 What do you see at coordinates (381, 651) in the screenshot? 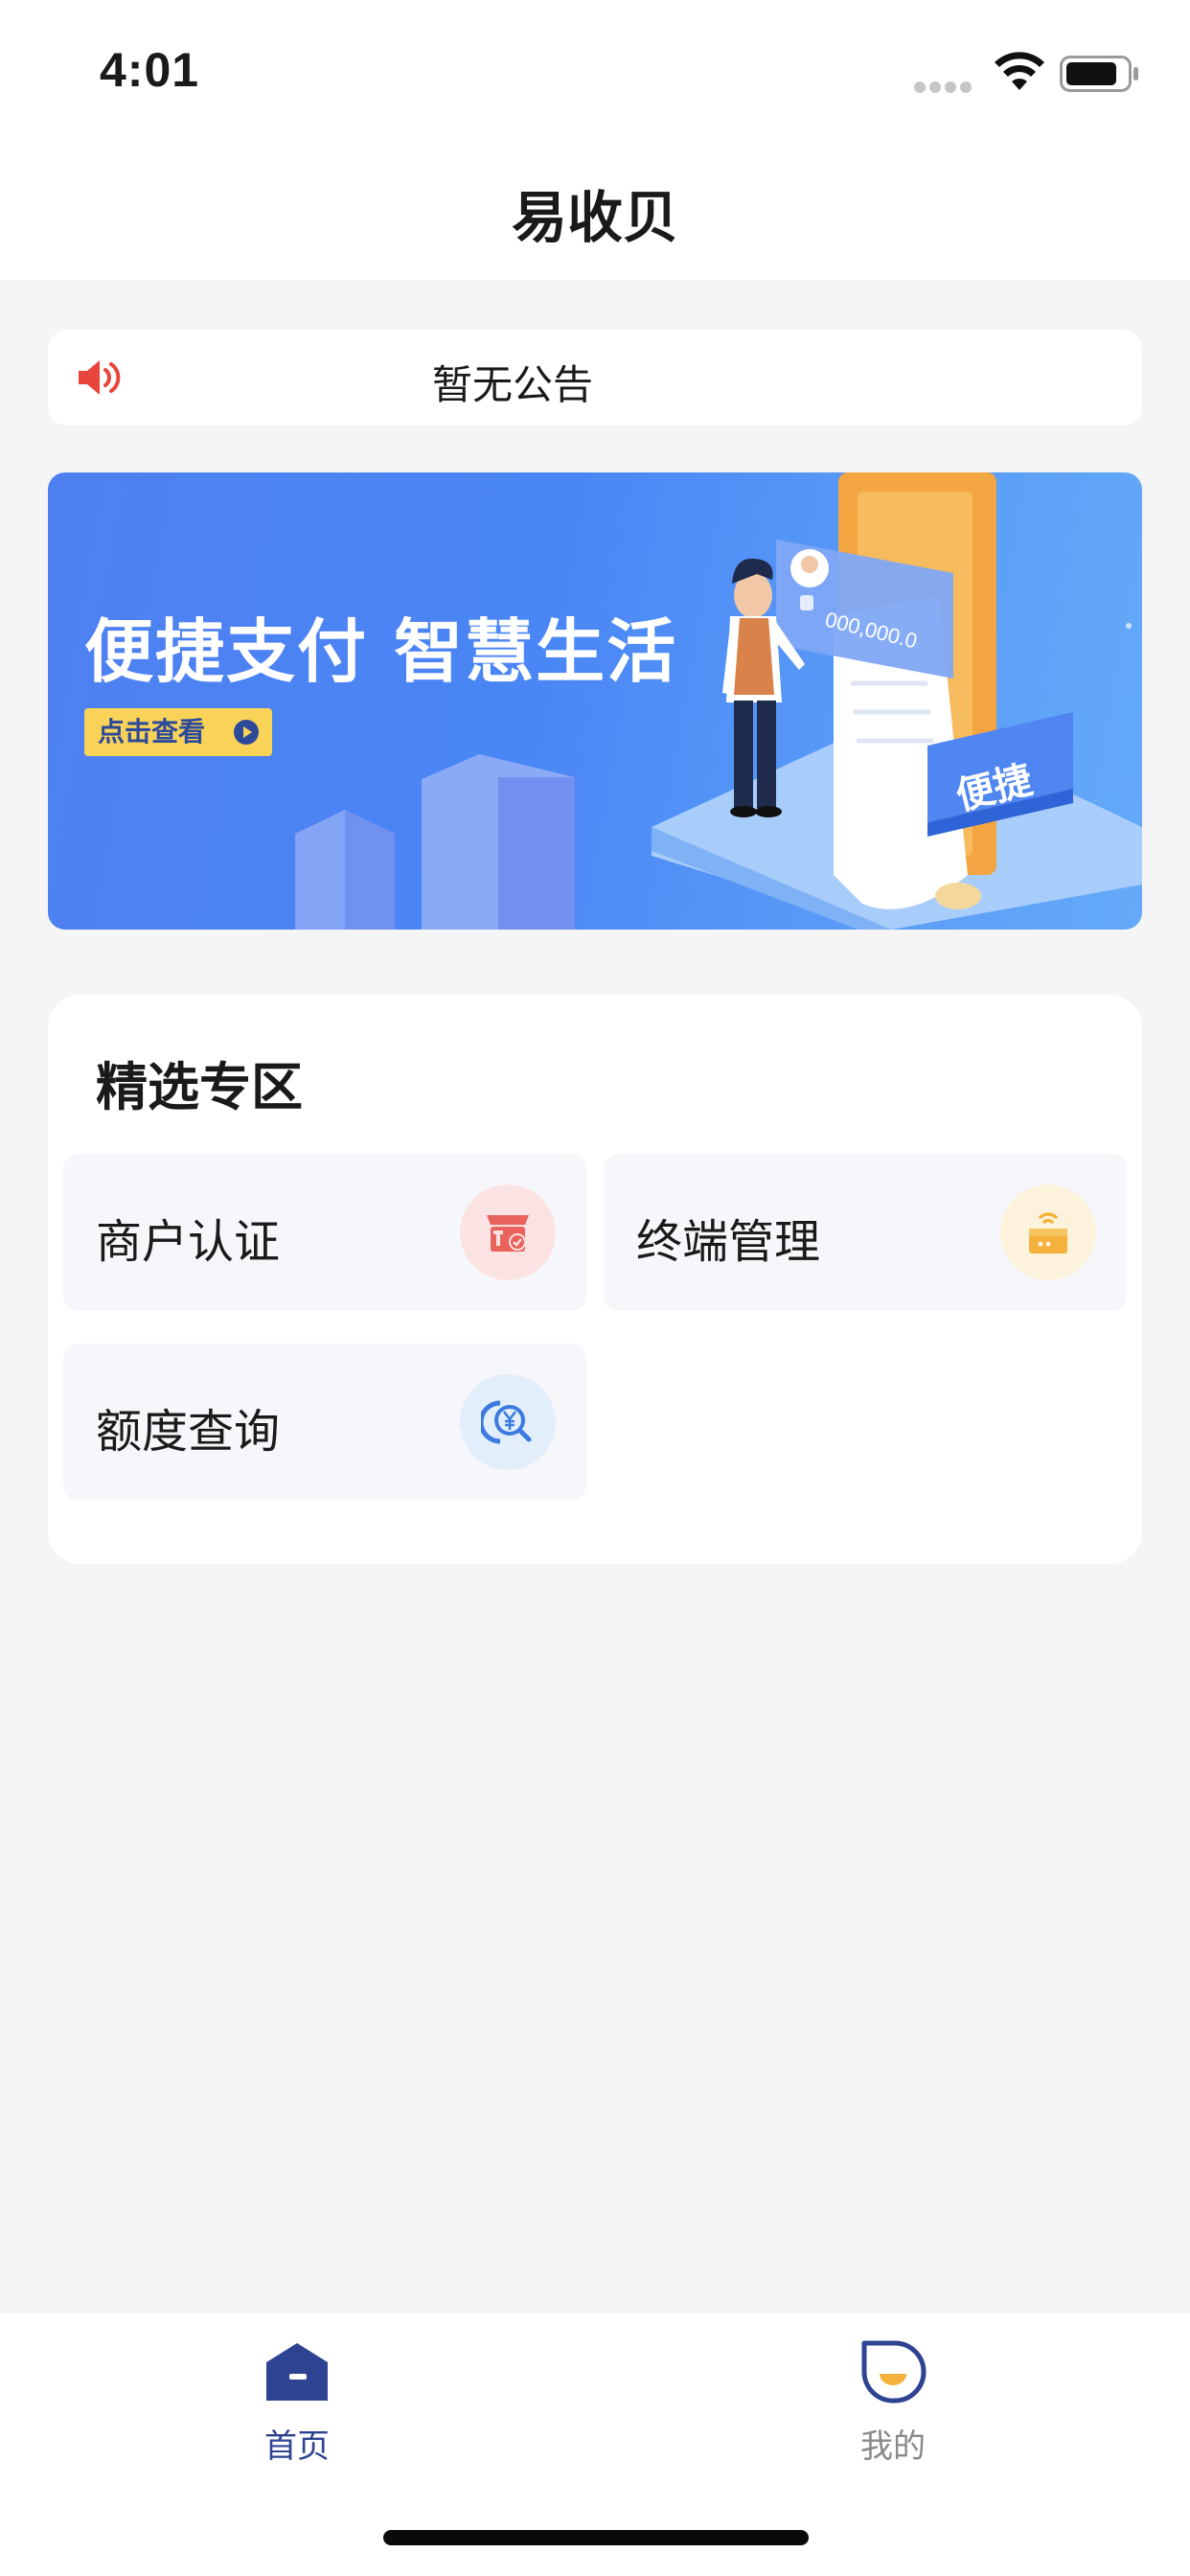
I see `banner-title: 便捷支付 智慧生活` at bounding box center [381, 651].